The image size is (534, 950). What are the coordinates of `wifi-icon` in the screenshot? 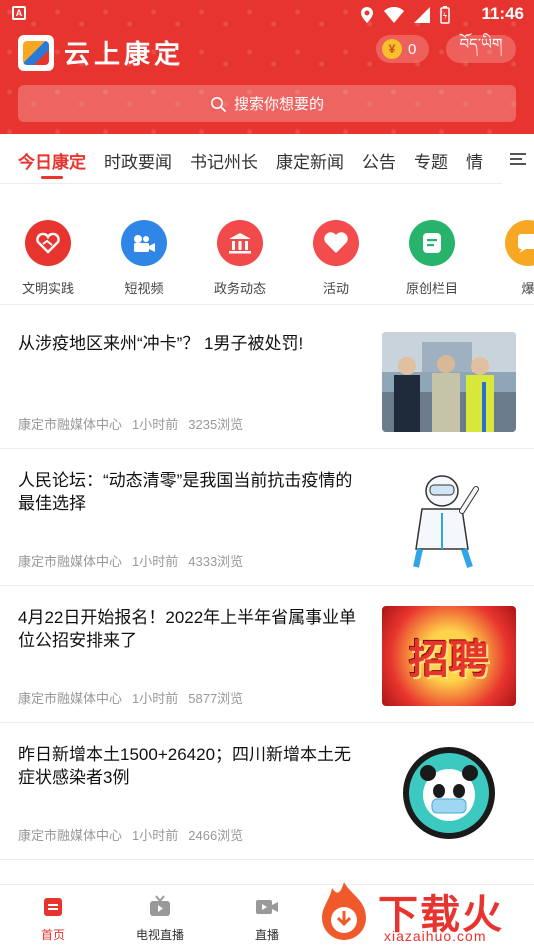 It's located at (394, 15).